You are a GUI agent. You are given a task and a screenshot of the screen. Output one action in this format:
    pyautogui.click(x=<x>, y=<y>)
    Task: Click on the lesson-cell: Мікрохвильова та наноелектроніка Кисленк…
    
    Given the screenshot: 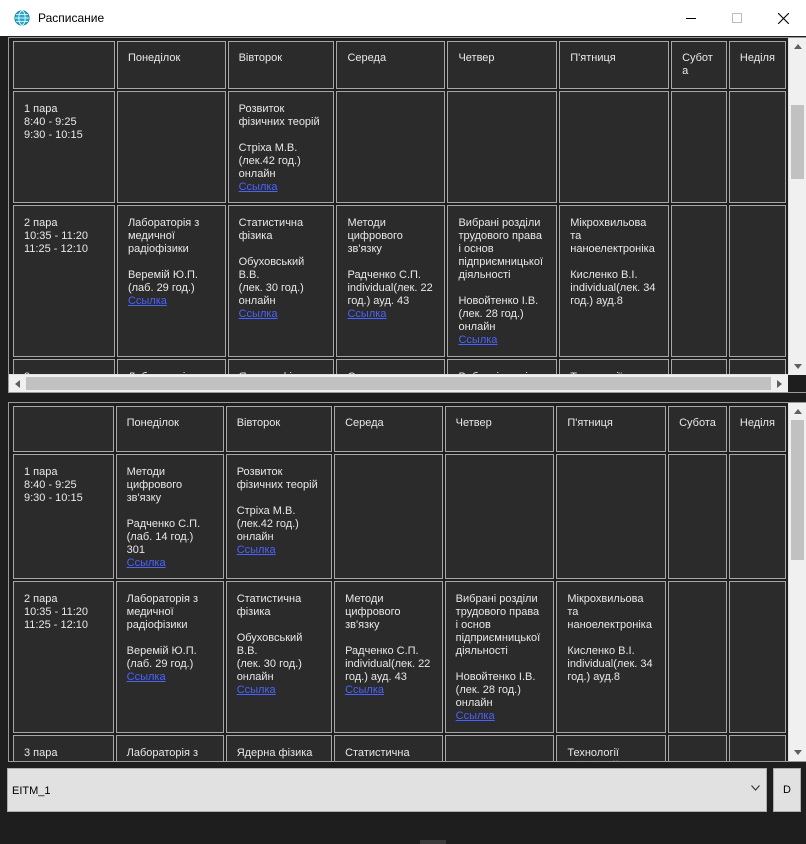 What is the action you would take?
    pyautogui.click(x=614, y=281)
    